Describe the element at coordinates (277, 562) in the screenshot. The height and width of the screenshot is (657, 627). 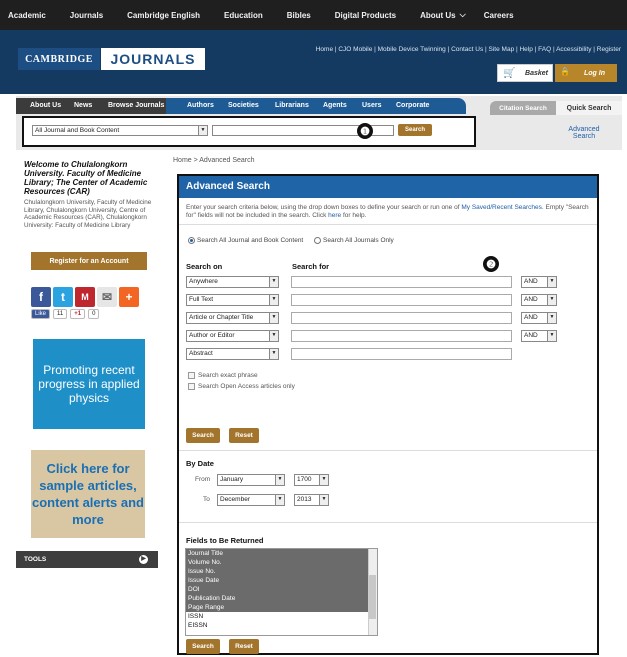
I see `field-option: Volume No.` at that location.